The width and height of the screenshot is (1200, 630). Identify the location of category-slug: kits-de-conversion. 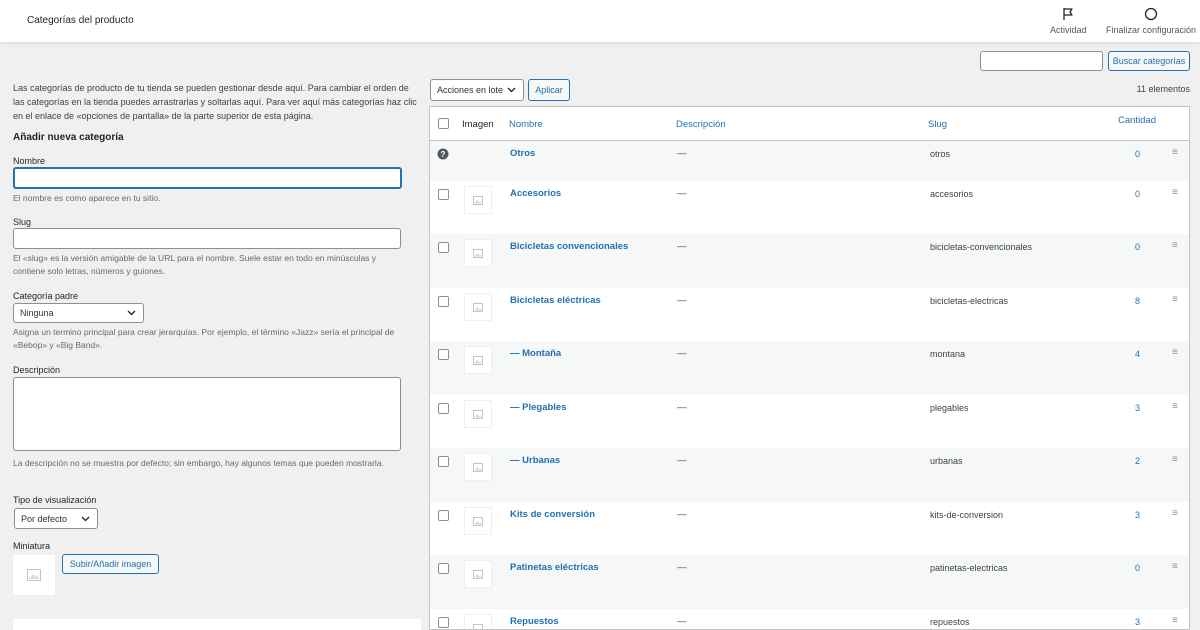
(967, 515).